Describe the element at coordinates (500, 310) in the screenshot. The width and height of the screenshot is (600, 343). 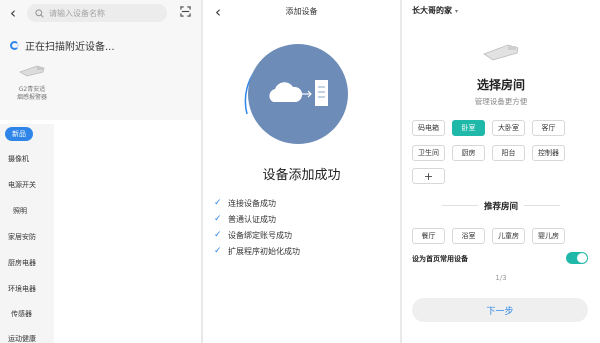
I see `next-button: 下一步` at that location.